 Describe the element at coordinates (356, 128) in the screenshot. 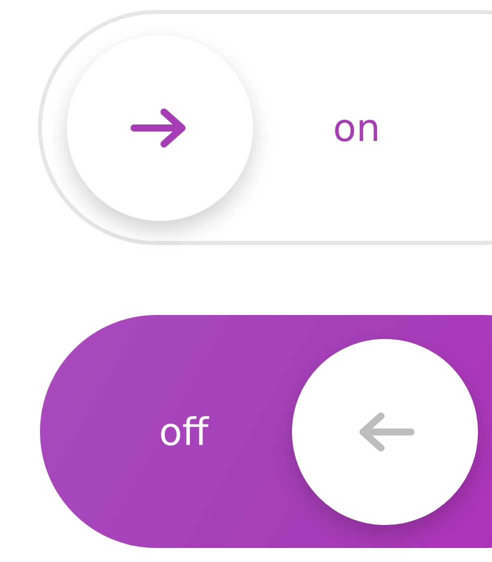

I see `toggle-label: on` at that location.